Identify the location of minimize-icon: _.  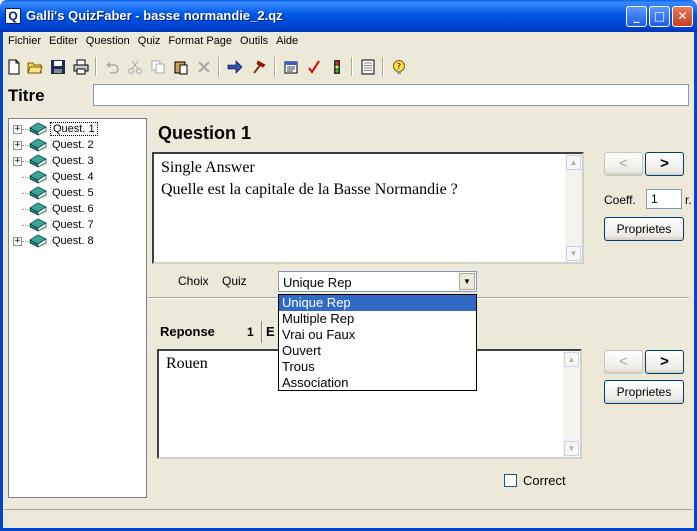
(636, 16).